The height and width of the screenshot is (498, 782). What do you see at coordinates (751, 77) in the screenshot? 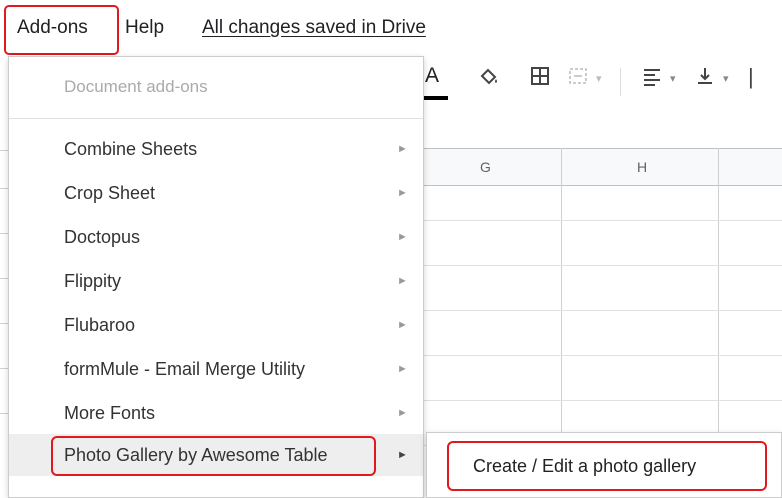
I see `more-tools-icon: |` at bounding box center [751, 77].